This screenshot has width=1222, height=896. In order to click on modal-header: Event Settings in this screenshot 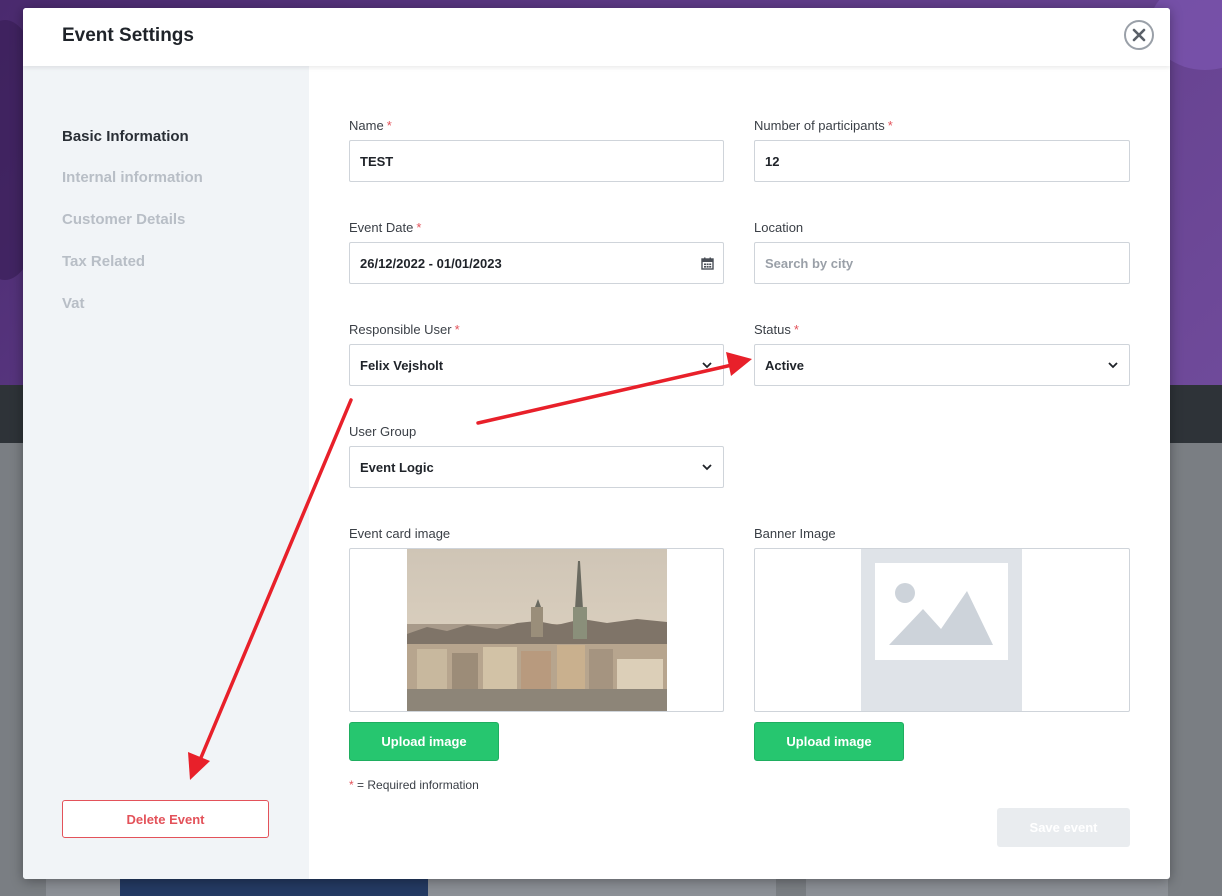, I will do `click(596, 37)`.